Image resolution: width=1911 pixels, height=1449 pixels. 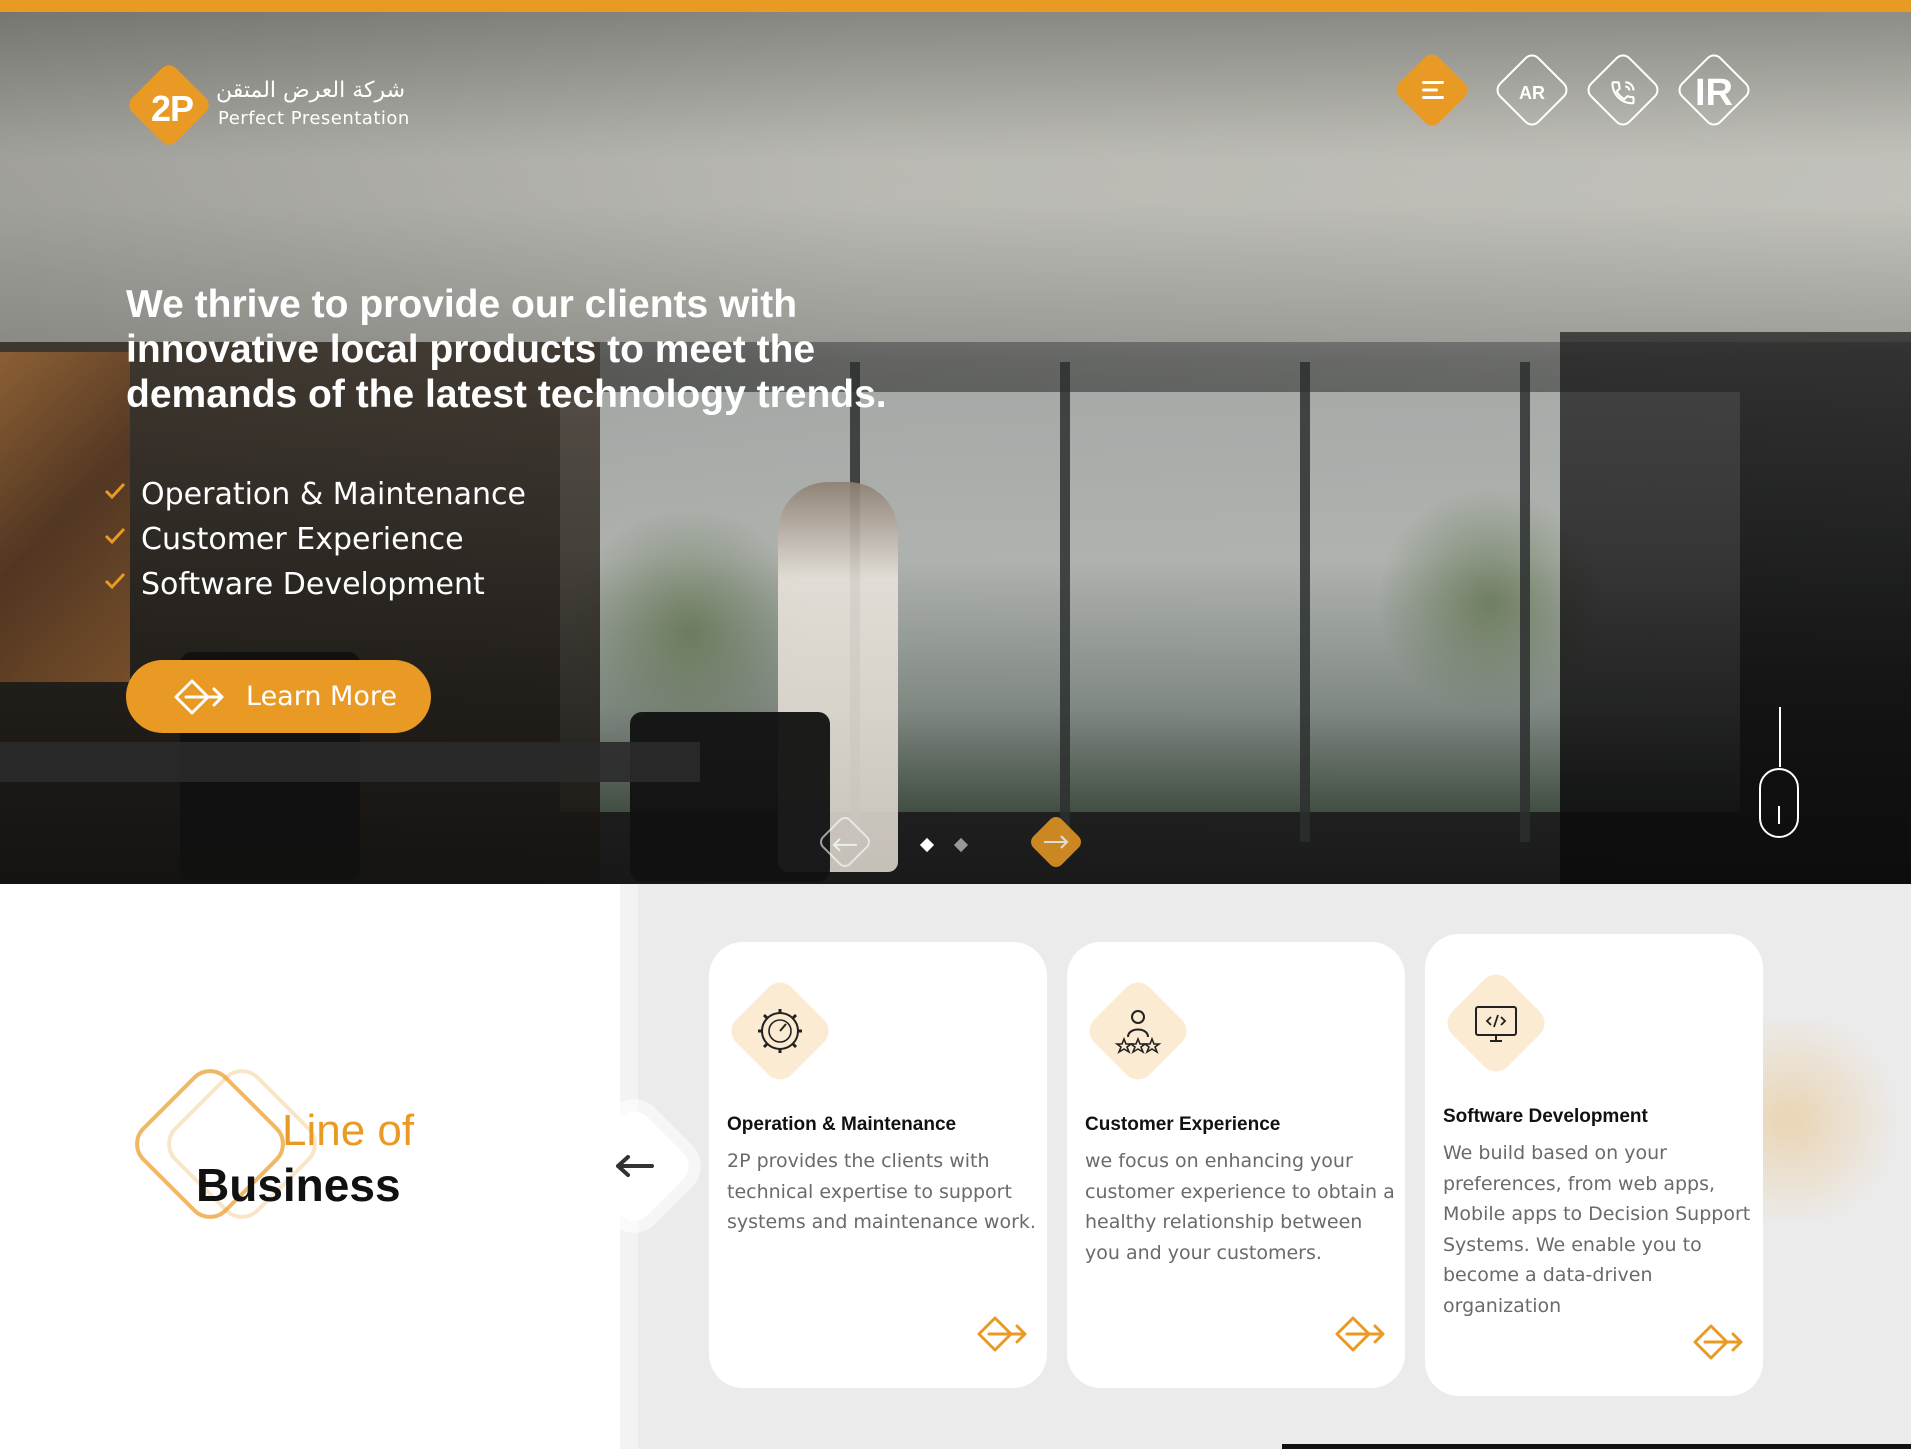 I want to click on menu-button, so click(x=1432, y=90).